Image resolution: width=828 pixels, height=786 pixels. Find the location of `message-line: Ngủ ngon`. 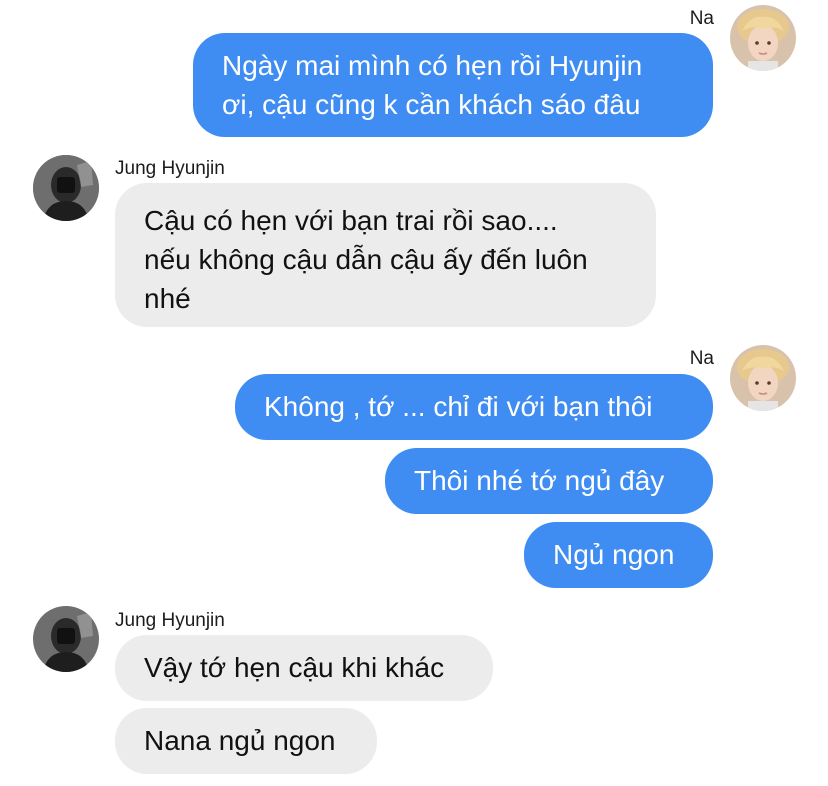

message-line: Ngủ ngon is located at coordinates (614, 554).